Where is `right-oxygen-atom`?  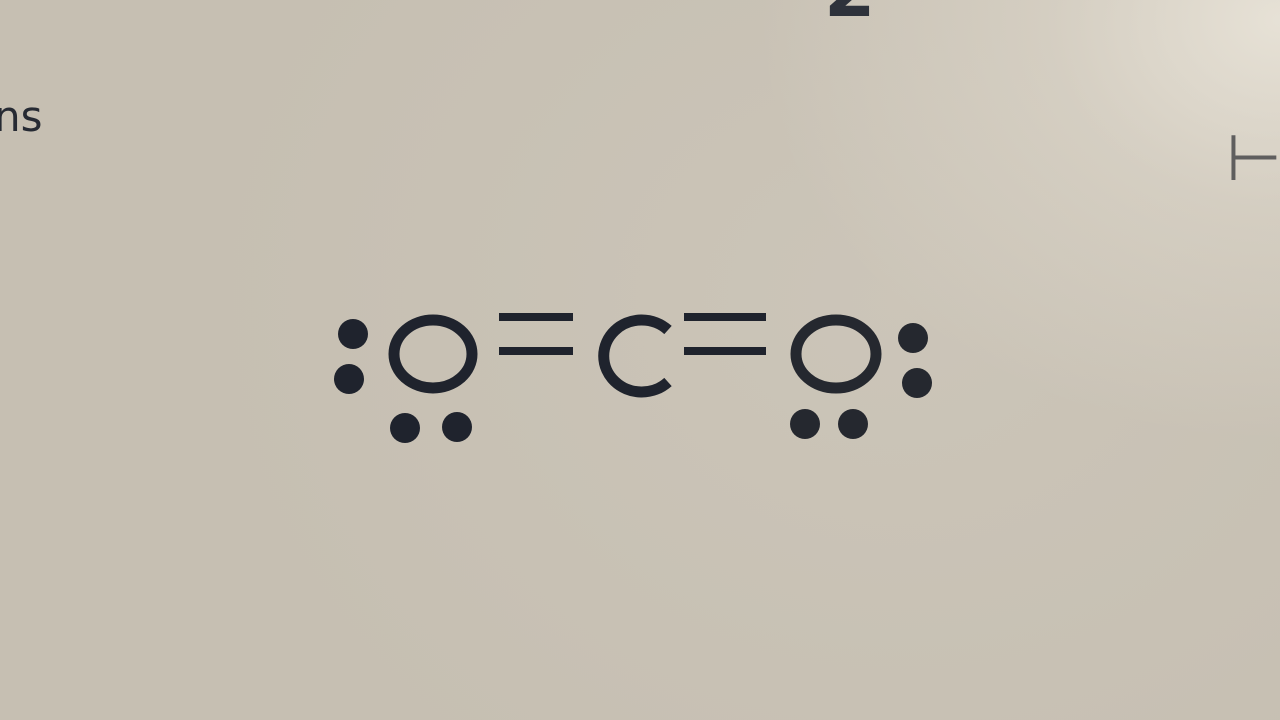
right-oxygen-atom is located at coordinates (836, 354).